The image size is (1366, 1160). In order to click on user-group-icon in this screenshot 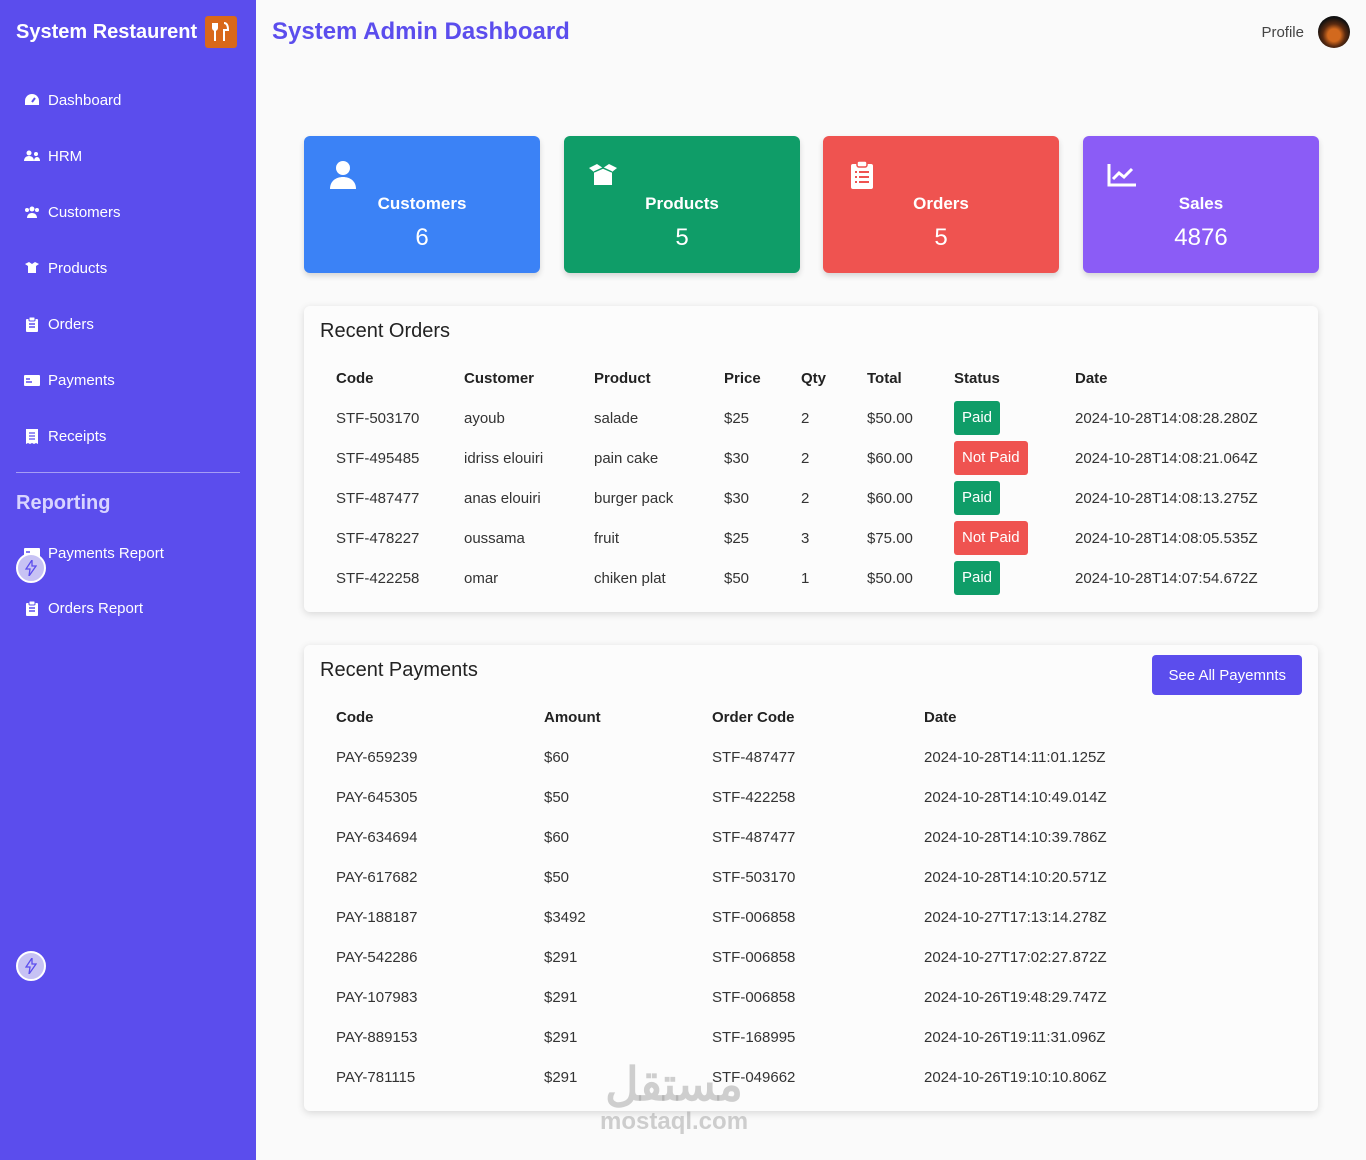, I will do `click(32, 212)`.